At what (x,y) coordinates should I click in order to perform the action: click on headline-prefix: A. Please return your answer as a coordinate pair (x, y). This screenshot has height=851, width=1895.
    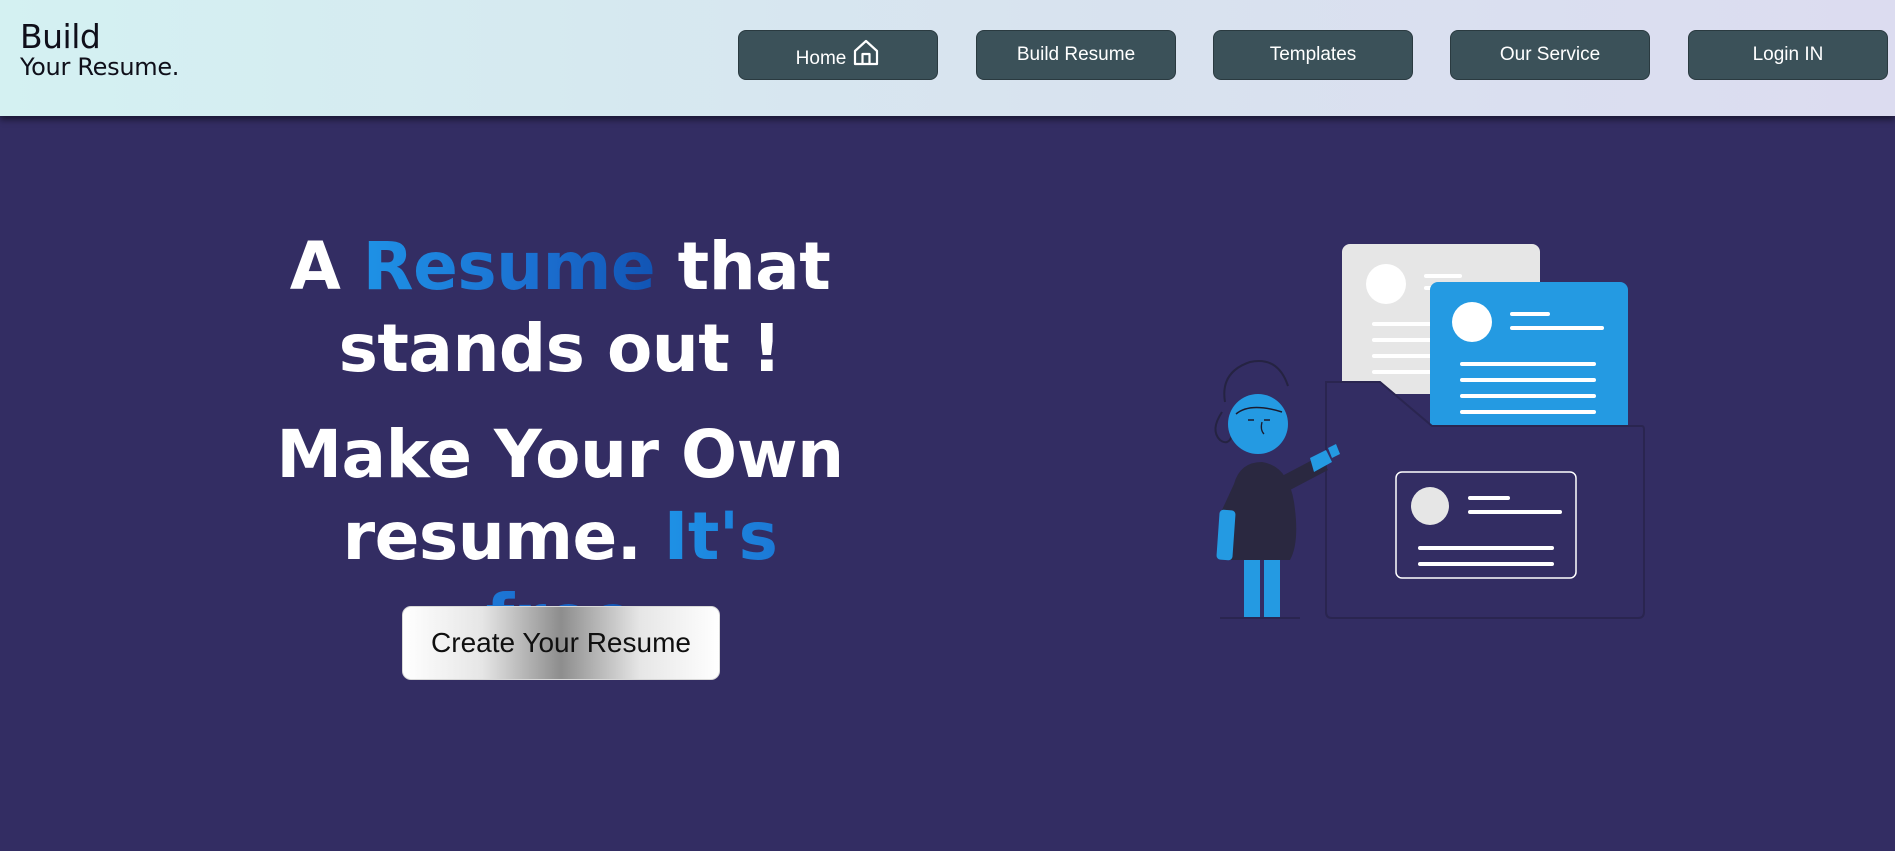
    Looking at the image, I should click on (326, 266).